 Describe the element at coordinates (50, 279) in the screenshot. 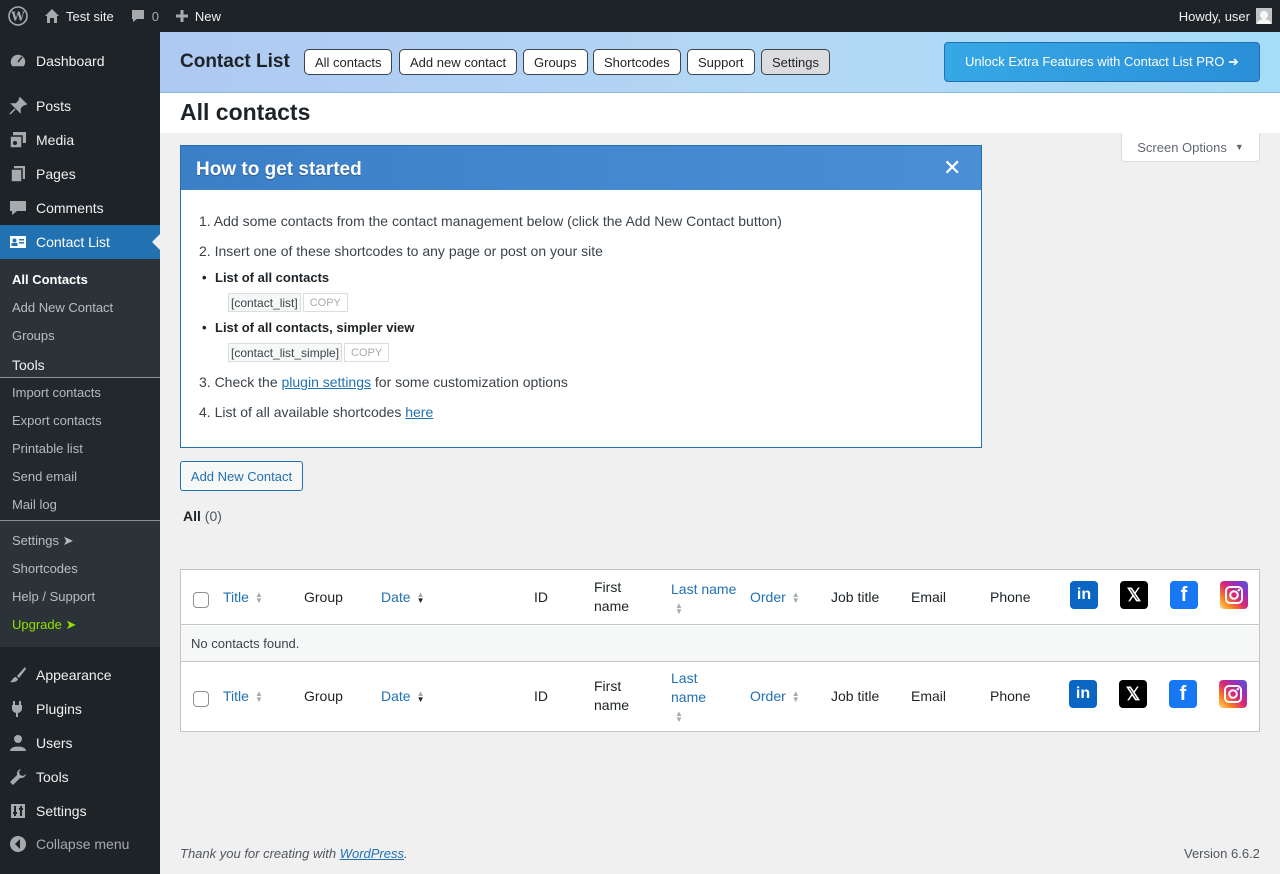

I see `submenu-all-contacts: All Contacts` at that location.